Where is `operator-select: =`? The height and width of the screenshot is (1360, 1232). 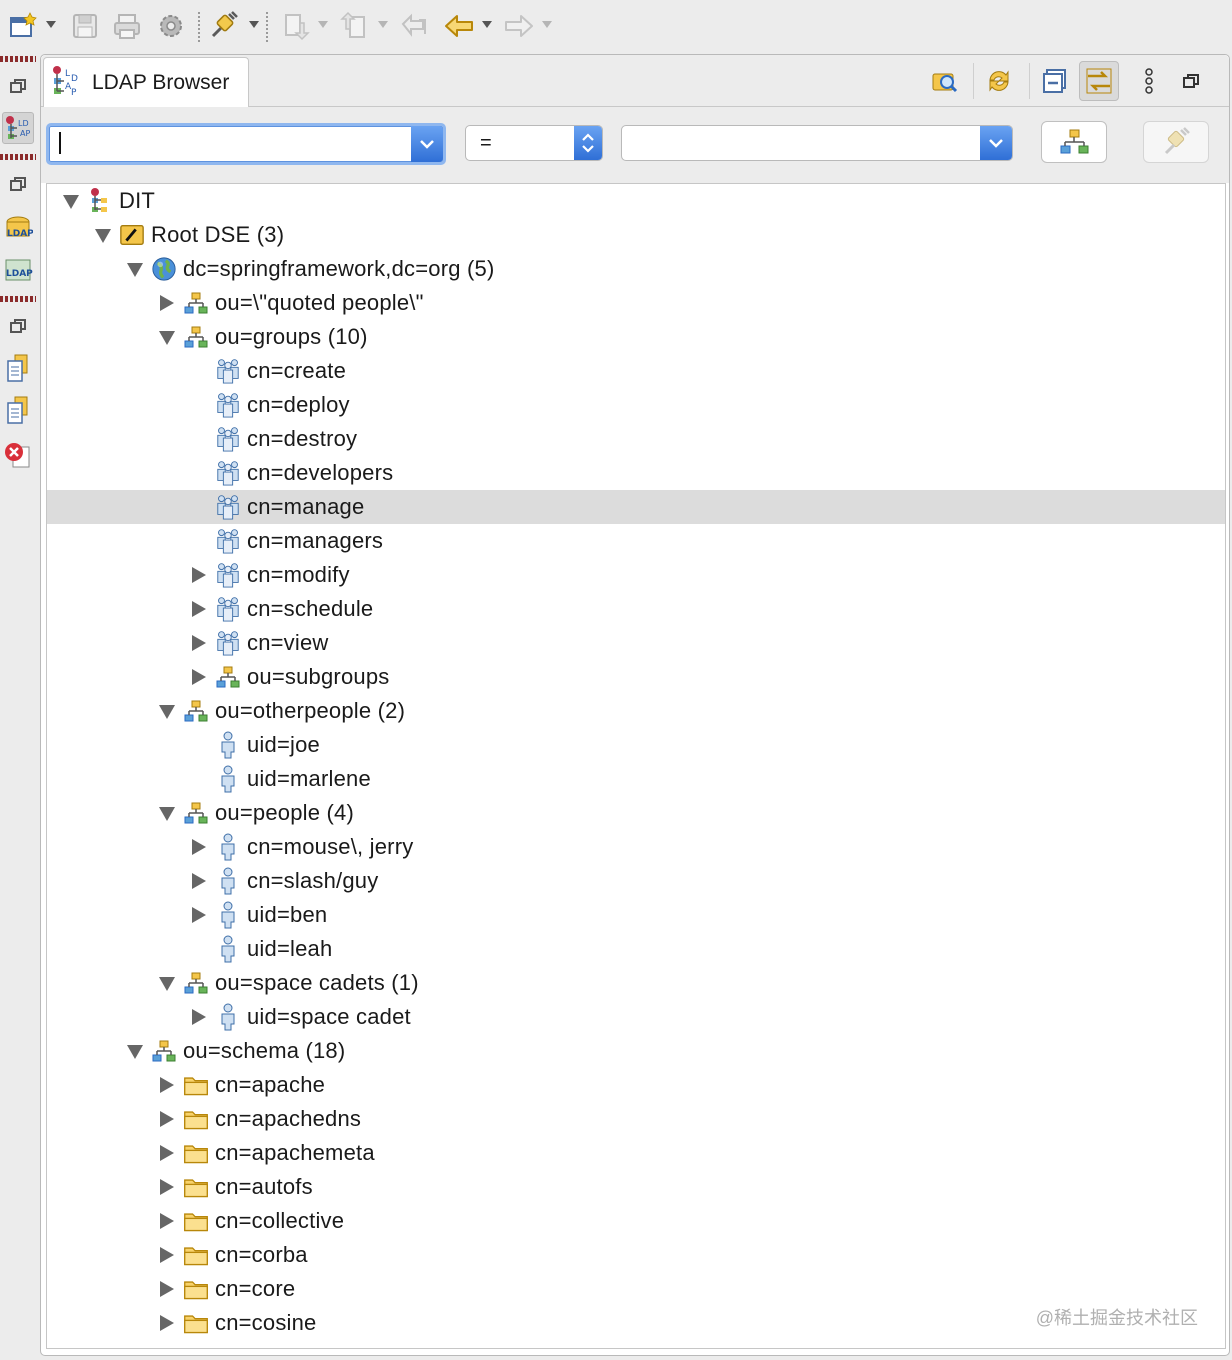
operator-select: = is located at coordinates (534, 143).